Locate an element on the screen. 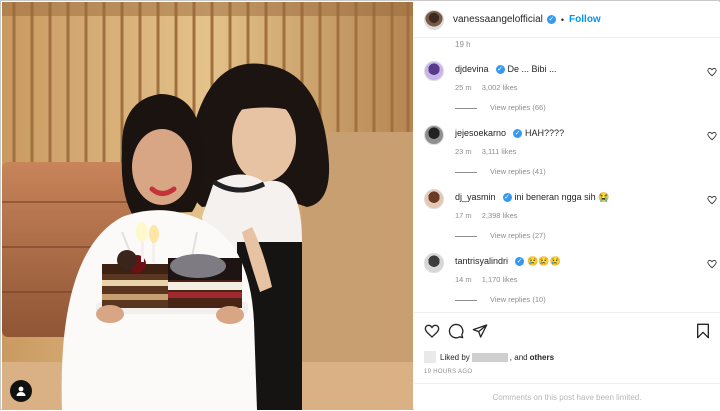  post-timestamp: 19 HOURS AGO is located at coordinates (448, 372).